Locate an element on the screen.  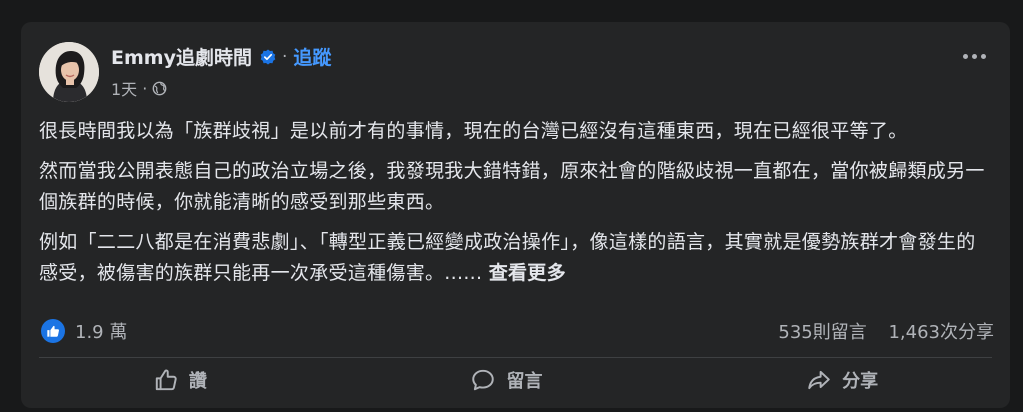
thumbs-up-icon is located at coordinates (166, 380).